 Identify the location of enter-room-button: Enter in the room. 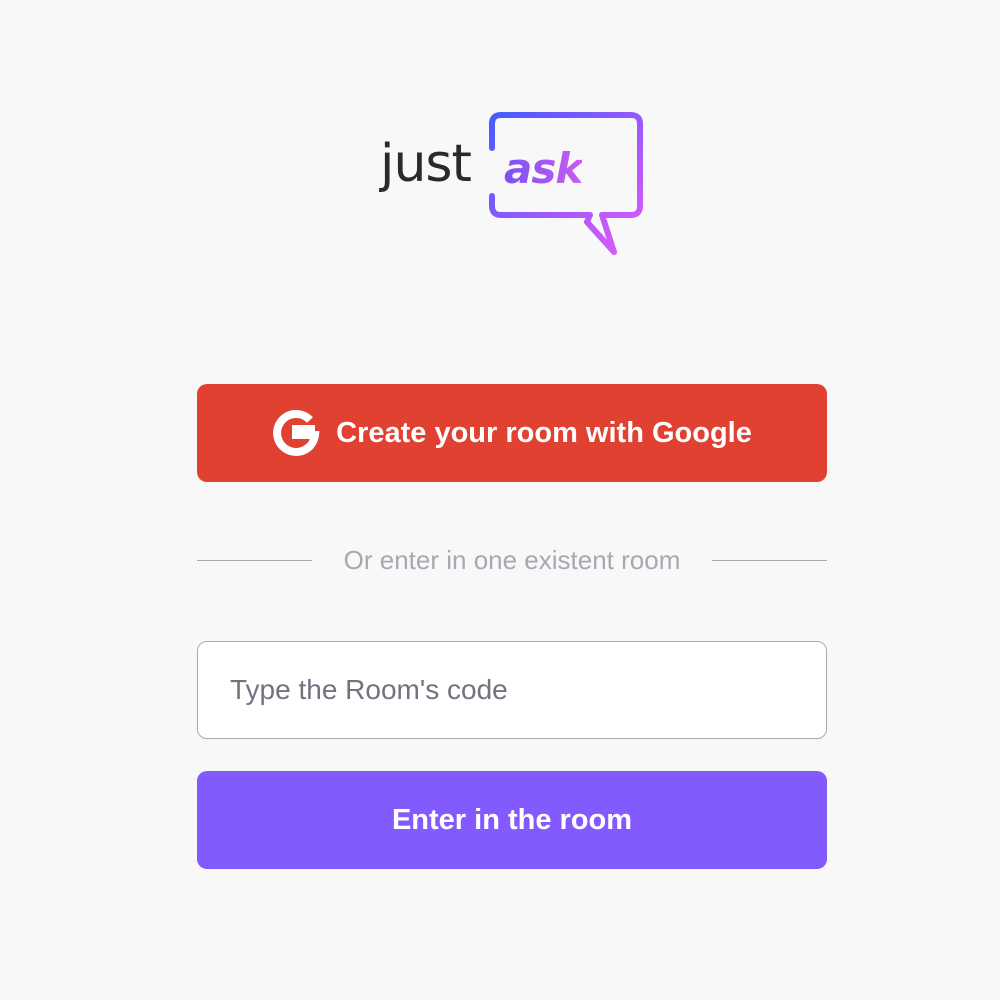
(512, 820).